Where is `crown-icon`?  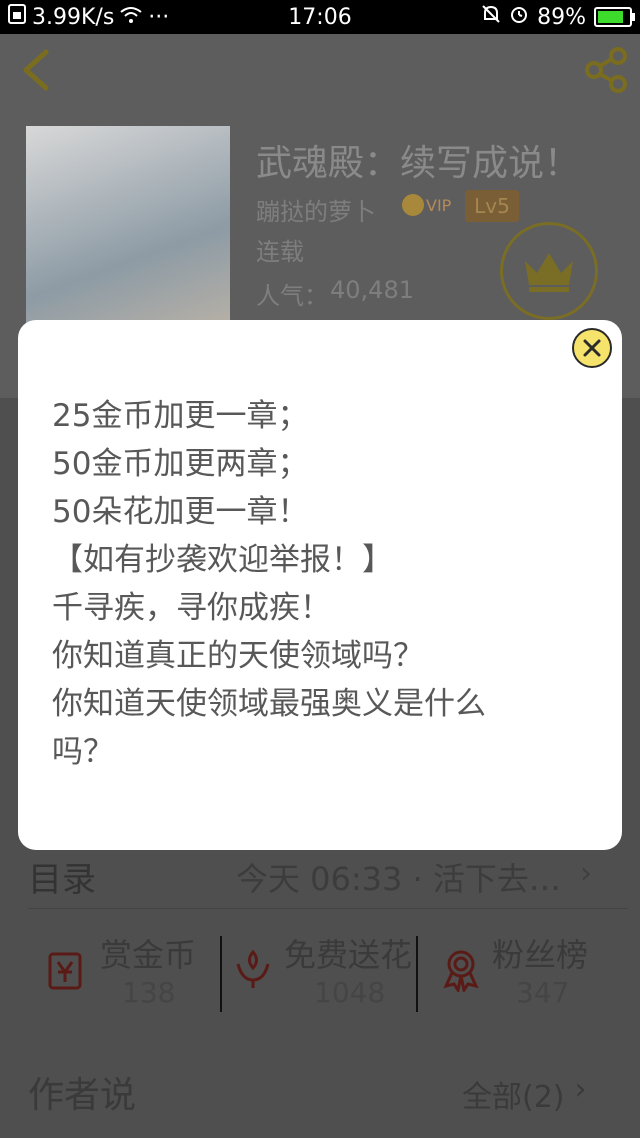
crown-icon is located at coordinates (549, 272).